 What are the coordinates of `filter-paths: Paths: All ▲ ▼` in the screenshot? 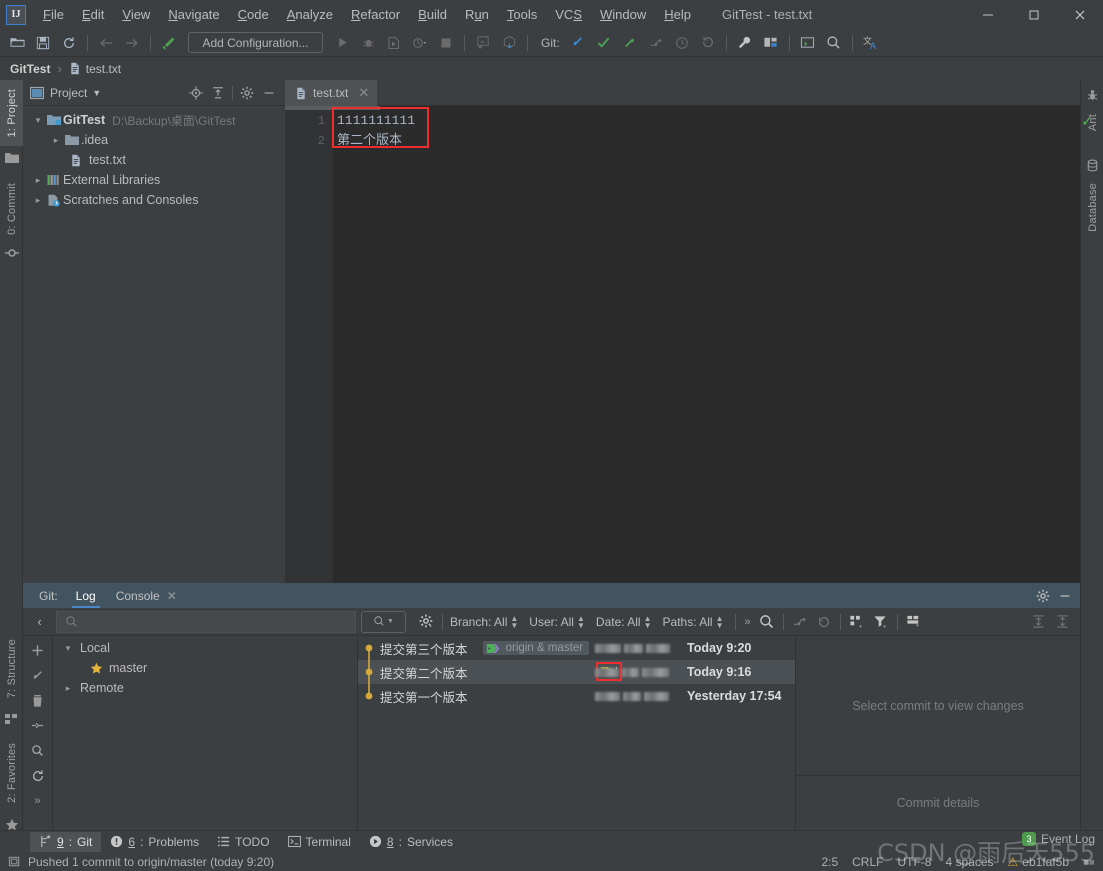 It's located at (693, 621).